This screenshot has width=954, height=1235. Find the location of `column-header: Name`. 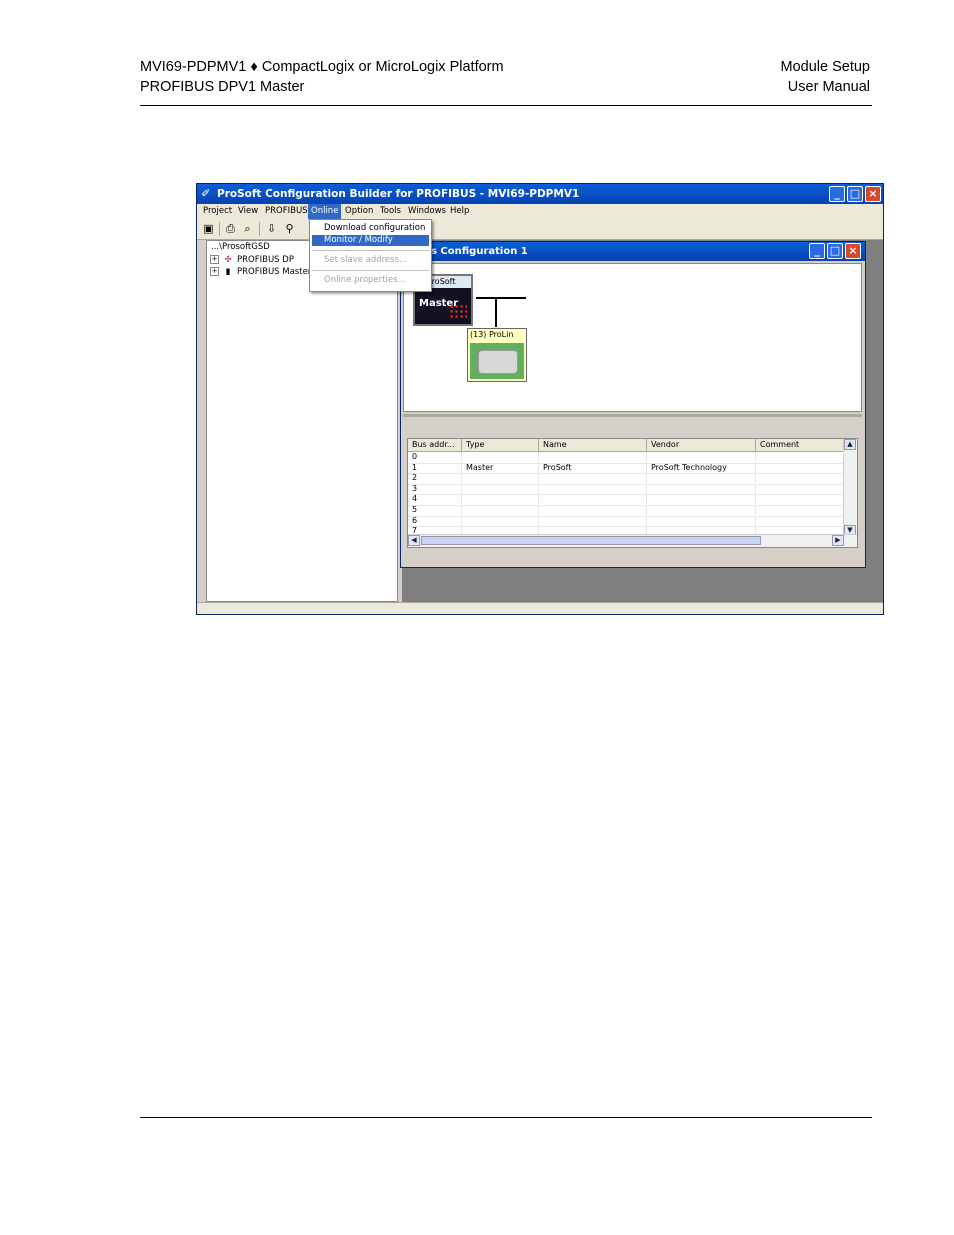

column-header: Name is located at coordinates (593, 445).